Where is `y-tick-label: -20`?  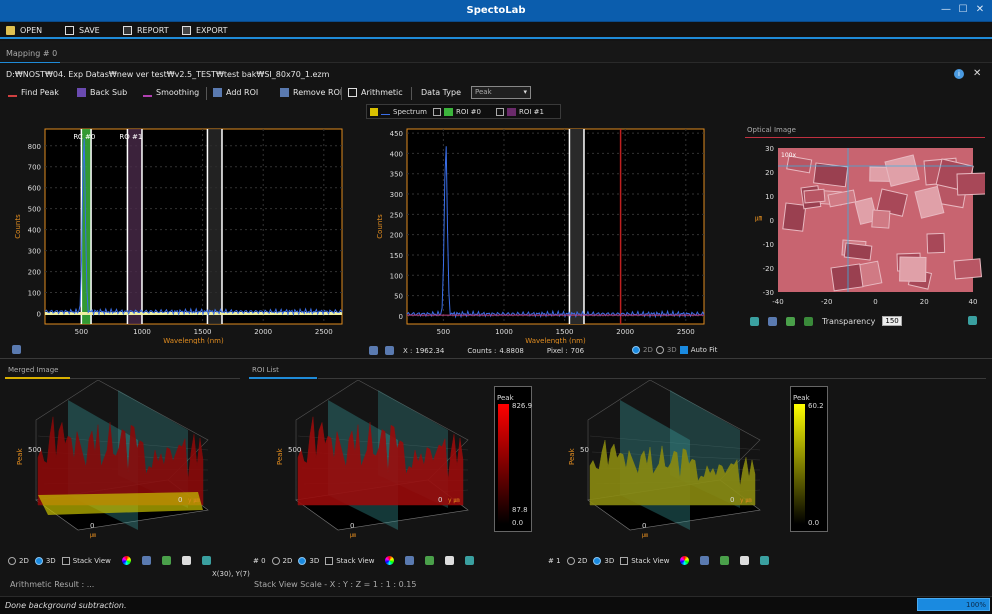 y-tick-label: -20 is located at coordinates (768, 269).